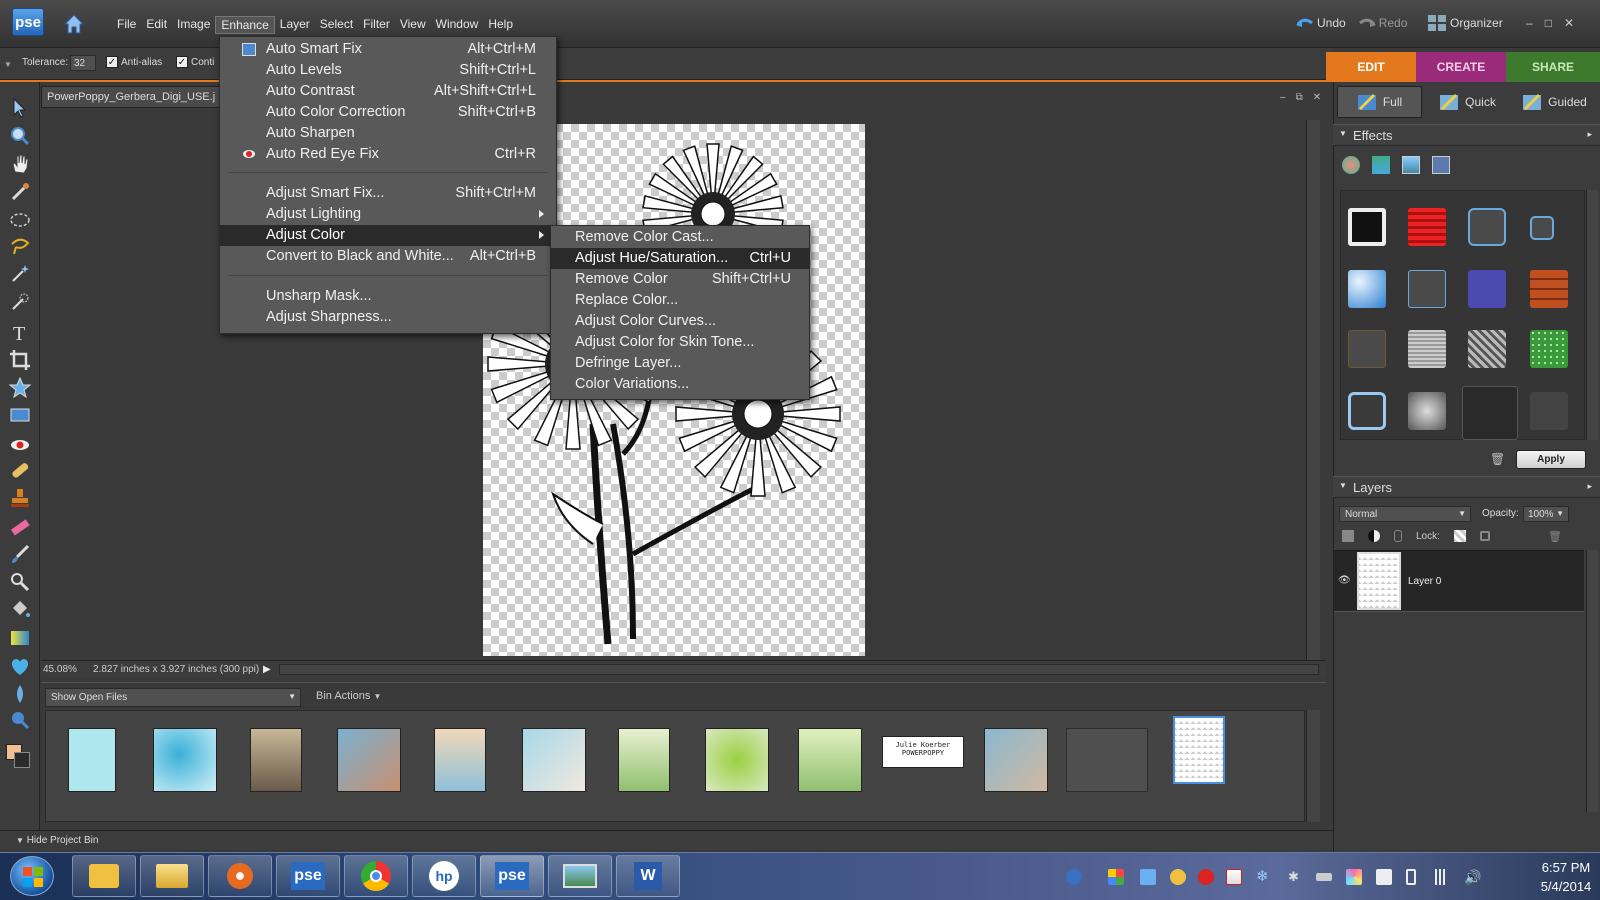  What do you see at coordinates (20, 164) in the screenshot?
I see `hand-tool-icon` at bounding box center [20, 164].